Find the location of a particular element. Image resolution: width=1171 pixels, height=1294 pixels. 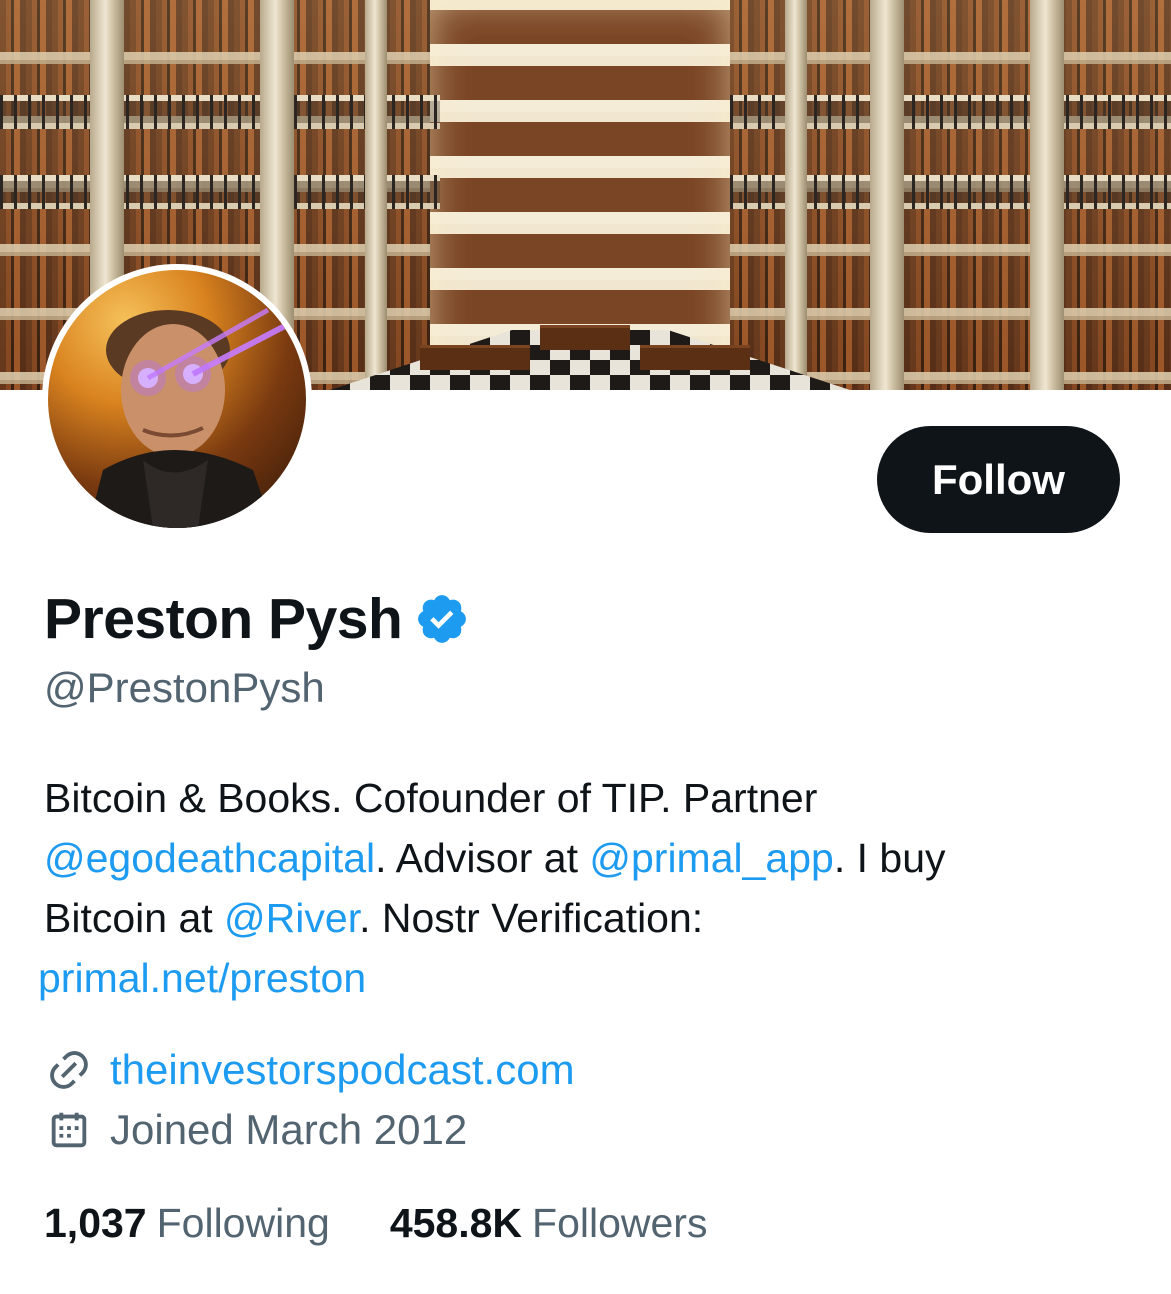

mention-egodeathcapital: @egodeathcapital is located at coordinates (209, 858).